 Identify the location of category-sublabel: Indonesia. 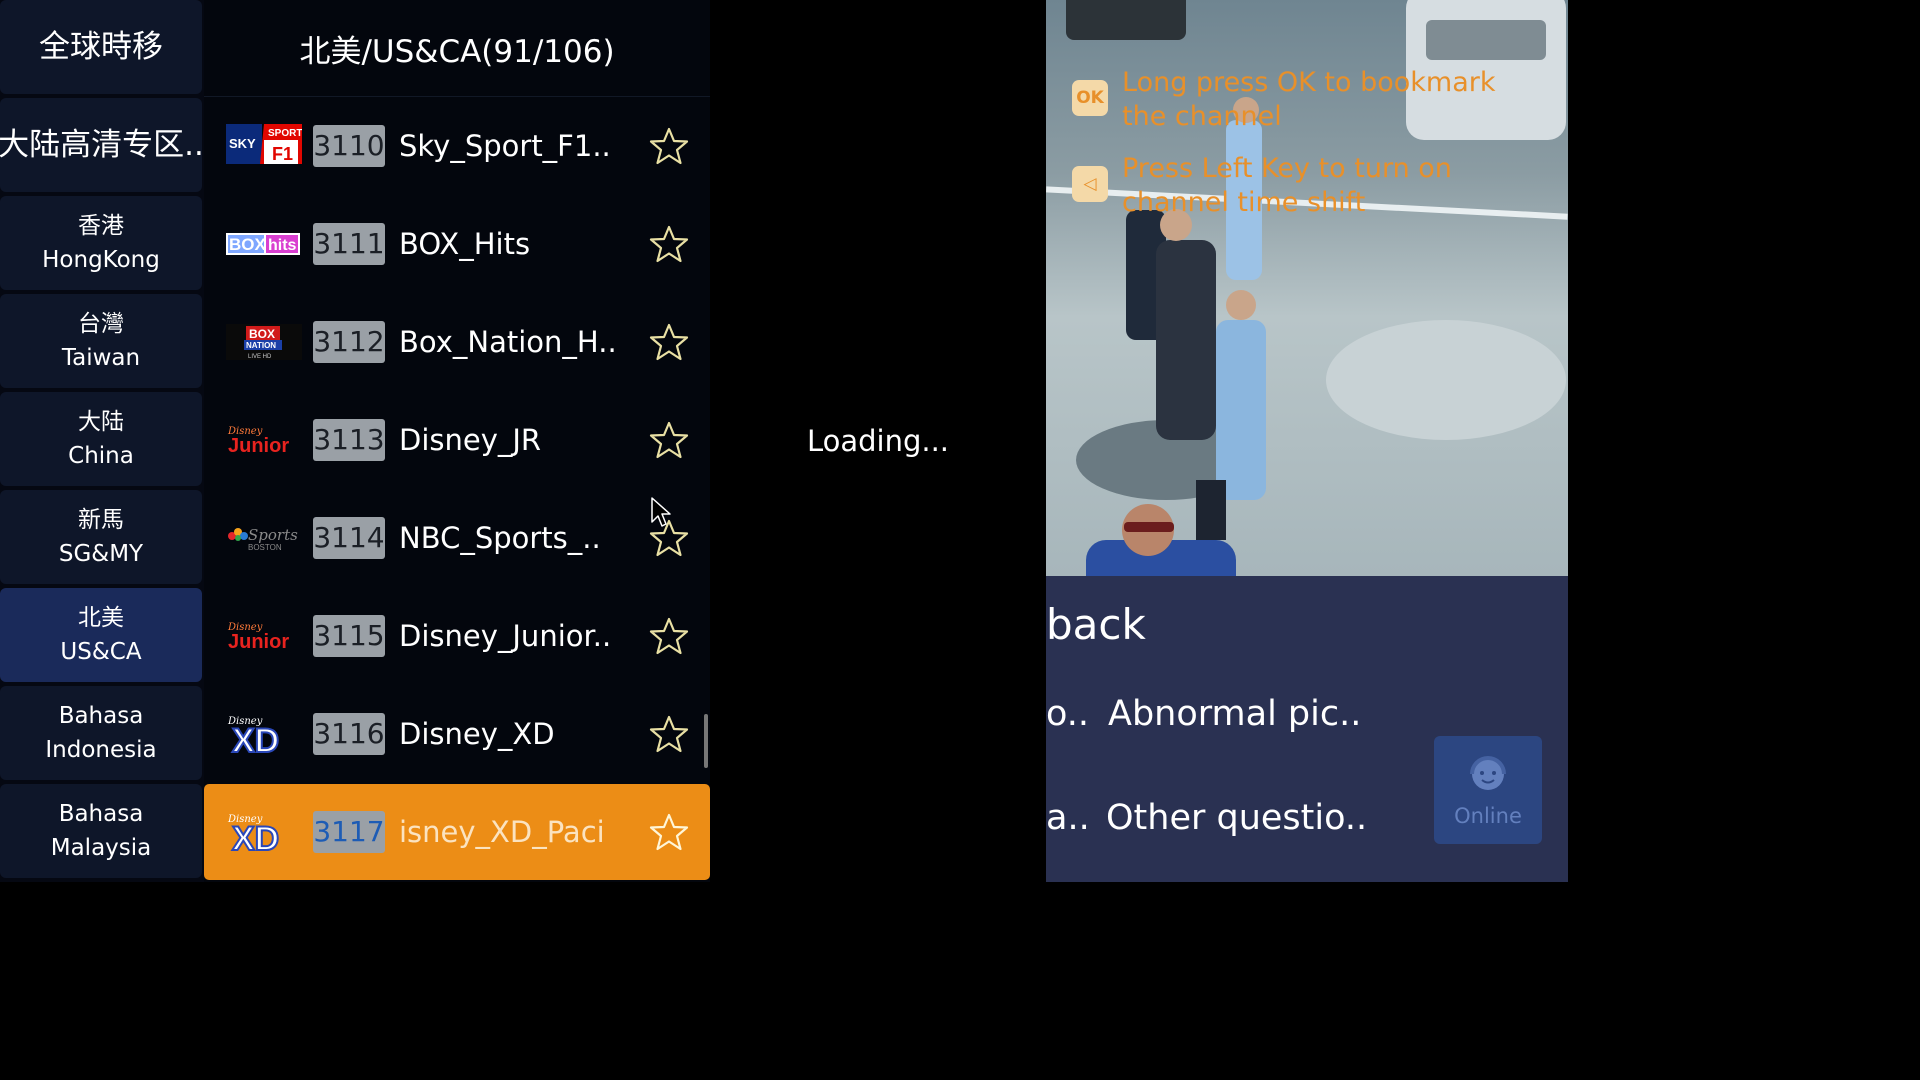
(101, 750).